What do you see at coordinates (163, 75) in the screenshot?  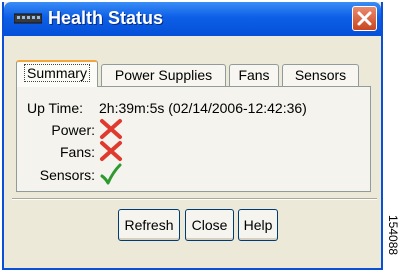 I see `tab-power-supplies: Power Supplies` at bounding box center [163, 75].